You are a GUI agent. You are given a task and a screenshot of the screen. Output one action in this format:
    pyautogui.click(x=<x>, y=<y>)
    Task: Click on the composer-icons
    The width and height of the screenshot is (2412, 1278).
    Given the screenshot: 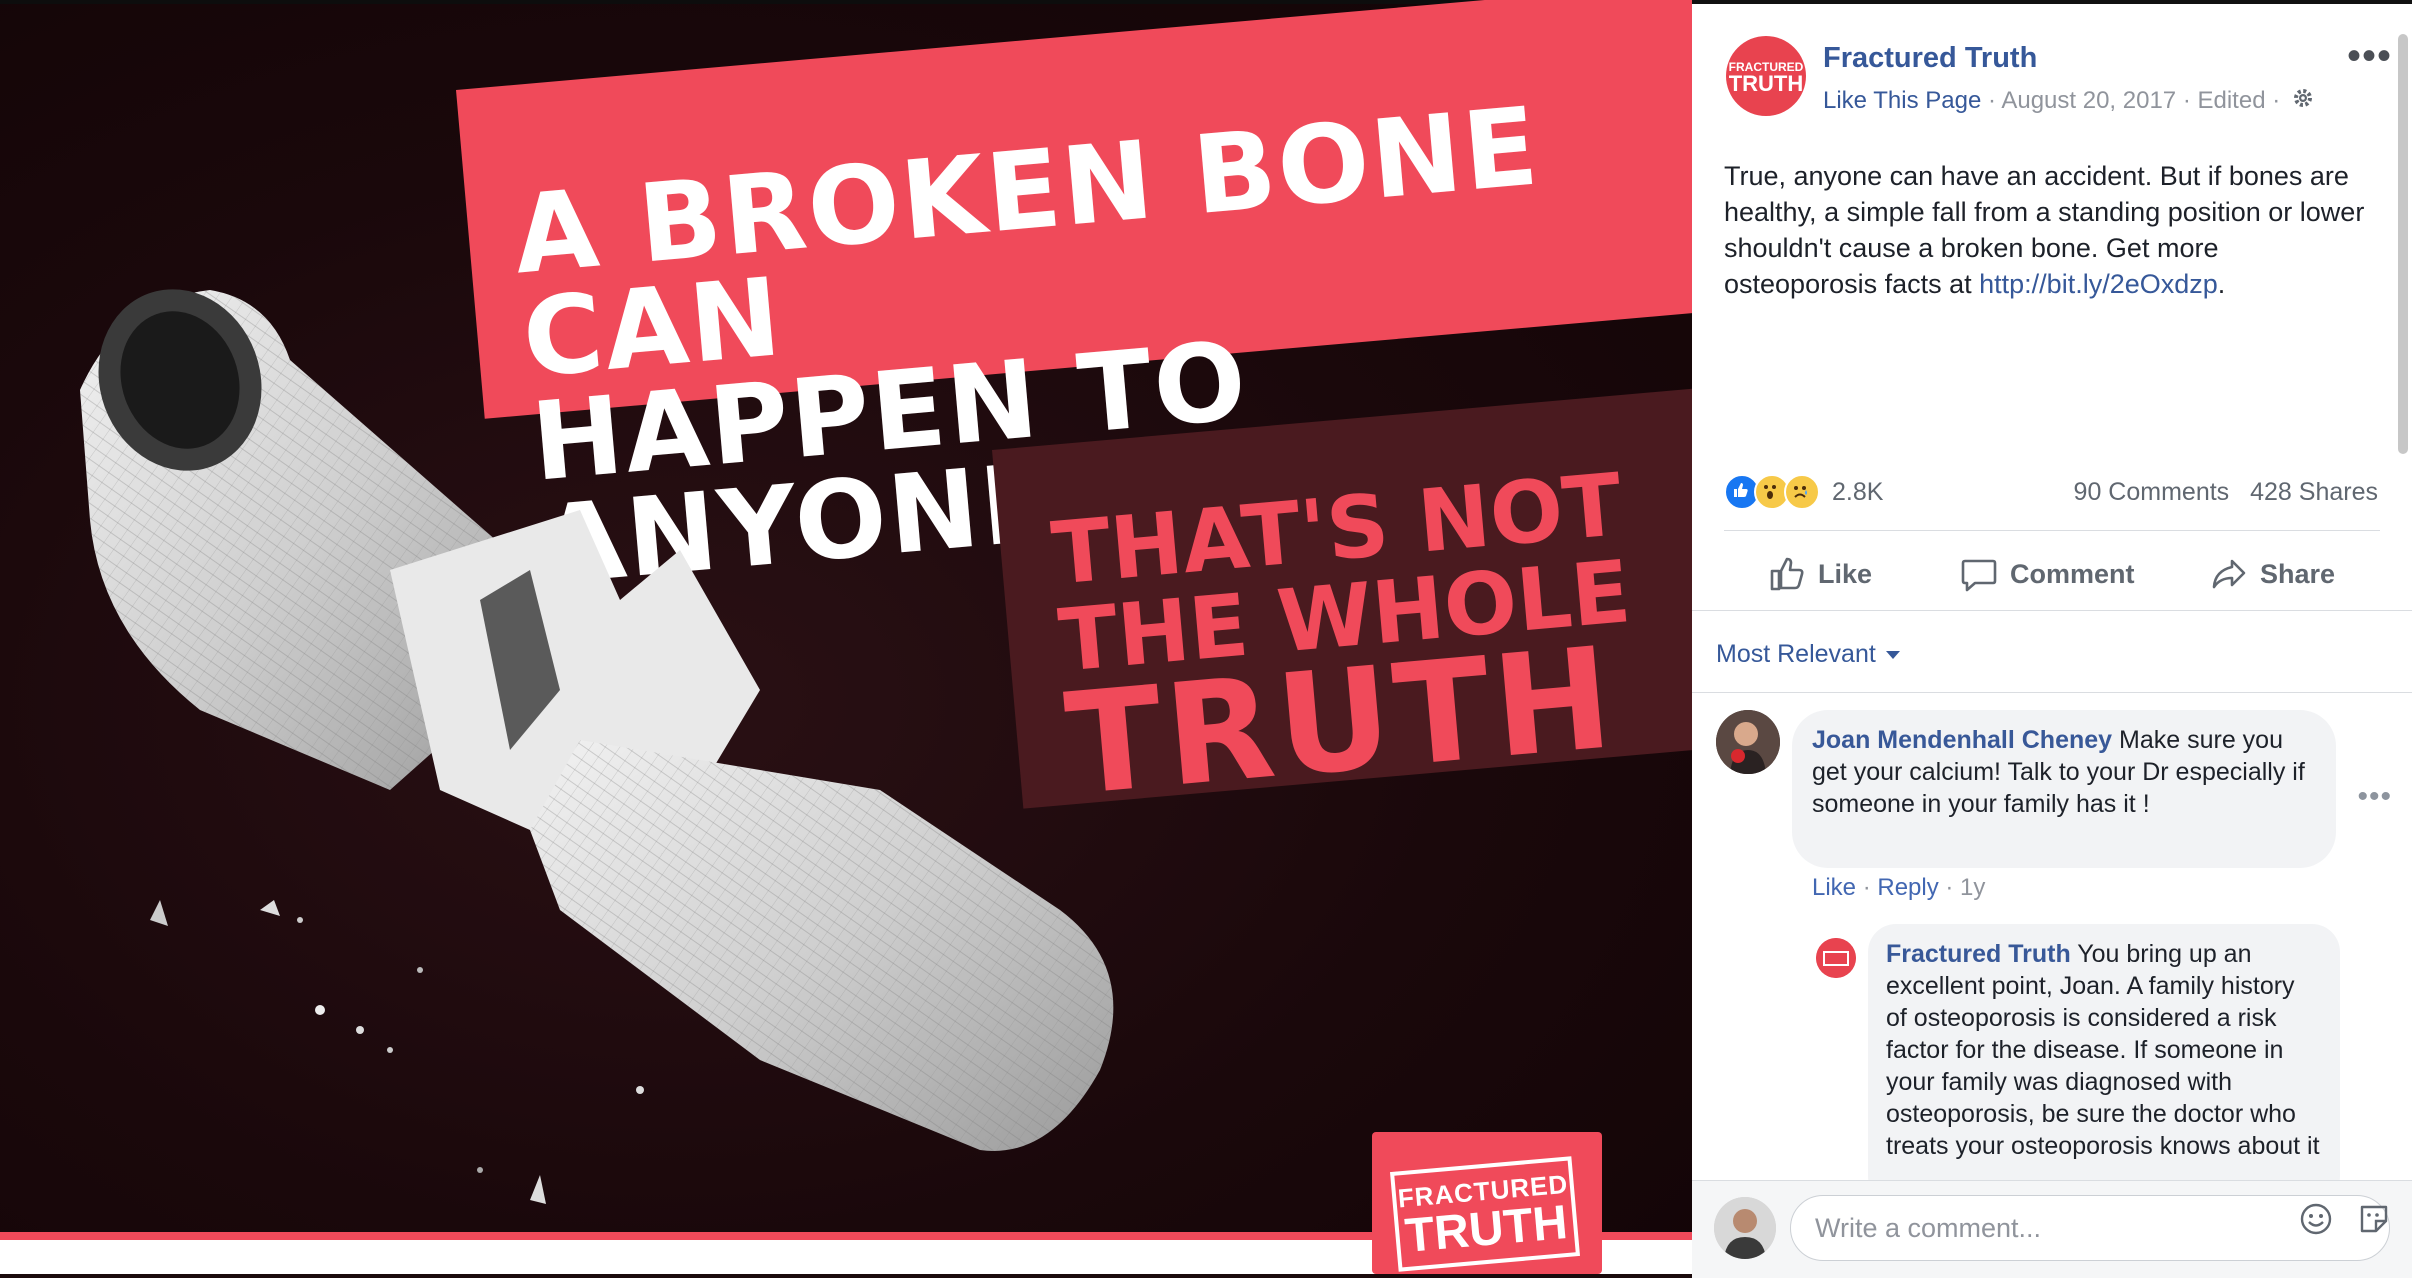 What is the action you would take?
    pyautogui.click(x=2345, y=1221)
    